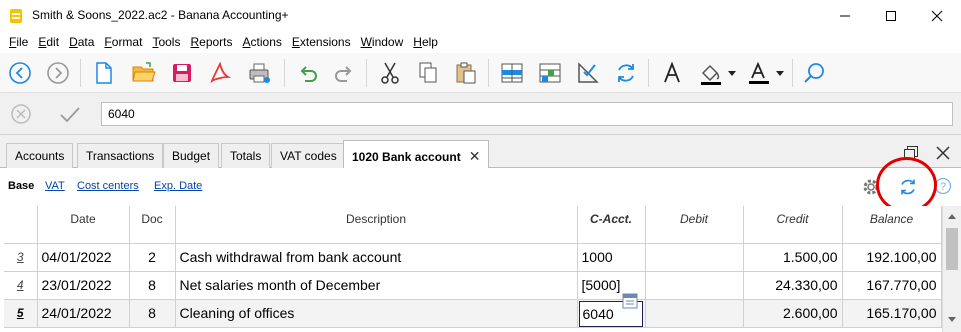  I want to click on tab-accounts: Accounts, so click(40, 155).